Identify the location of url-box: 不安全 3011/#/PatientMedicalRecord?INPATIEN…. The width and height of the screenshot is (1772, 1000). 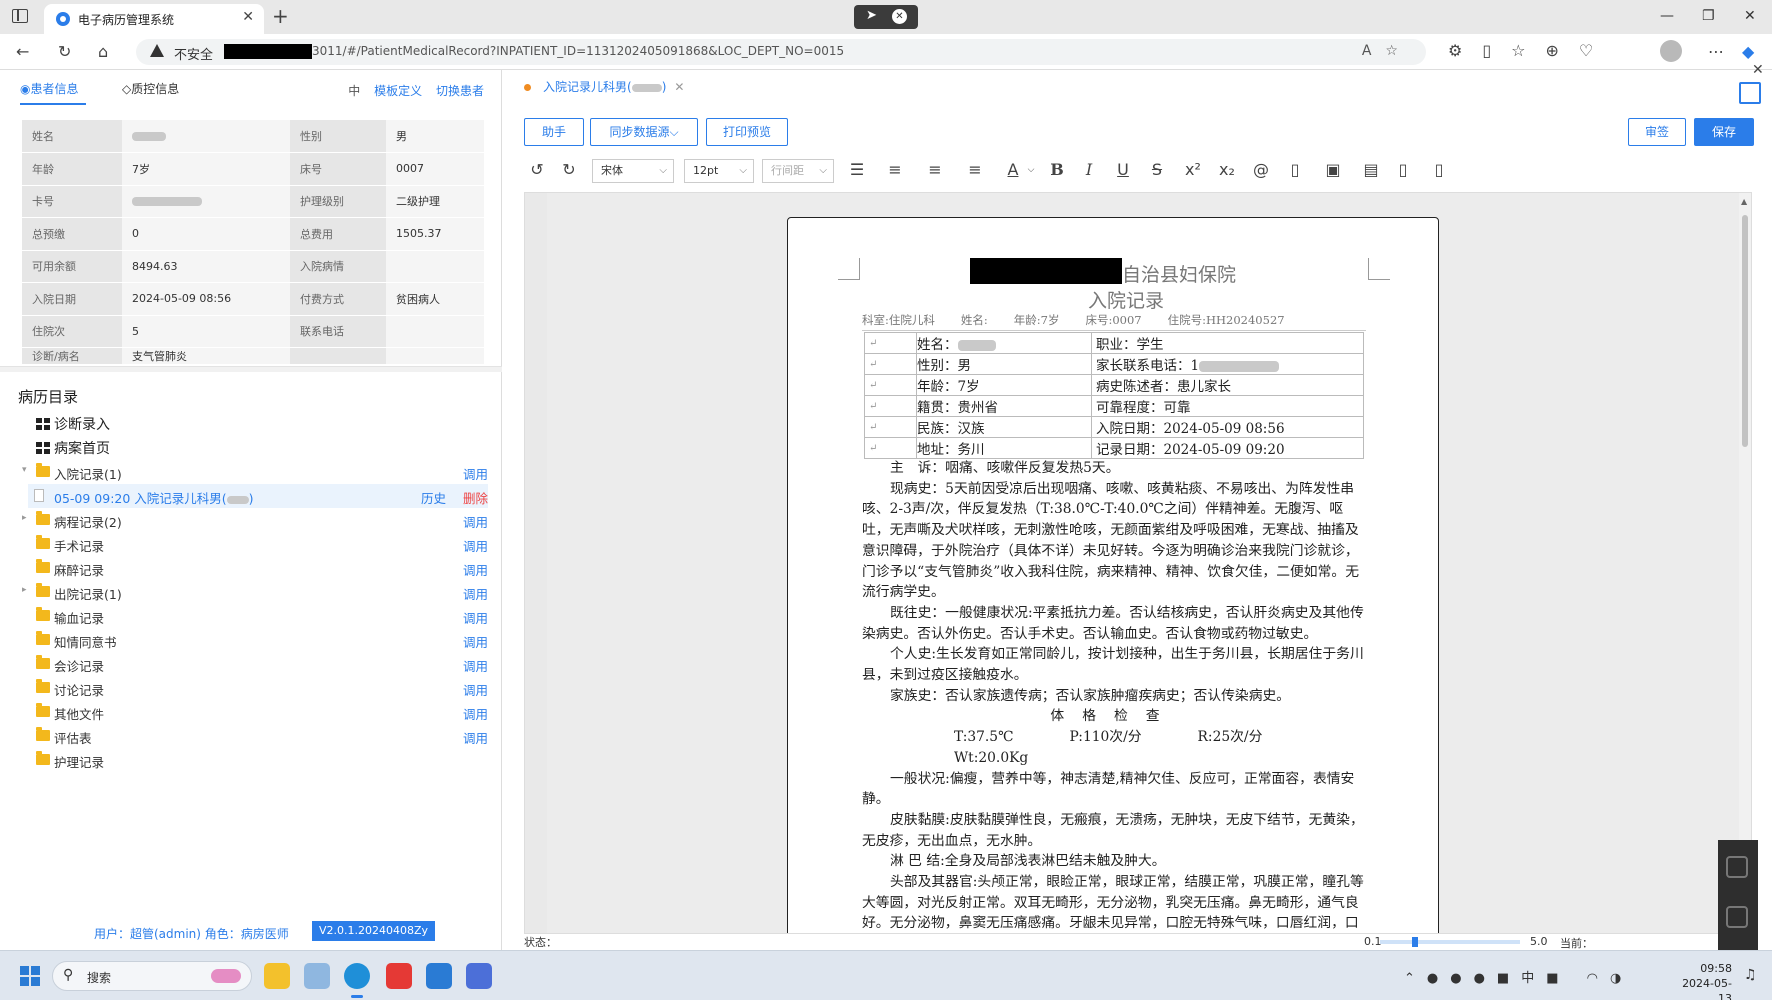
(781, 52).